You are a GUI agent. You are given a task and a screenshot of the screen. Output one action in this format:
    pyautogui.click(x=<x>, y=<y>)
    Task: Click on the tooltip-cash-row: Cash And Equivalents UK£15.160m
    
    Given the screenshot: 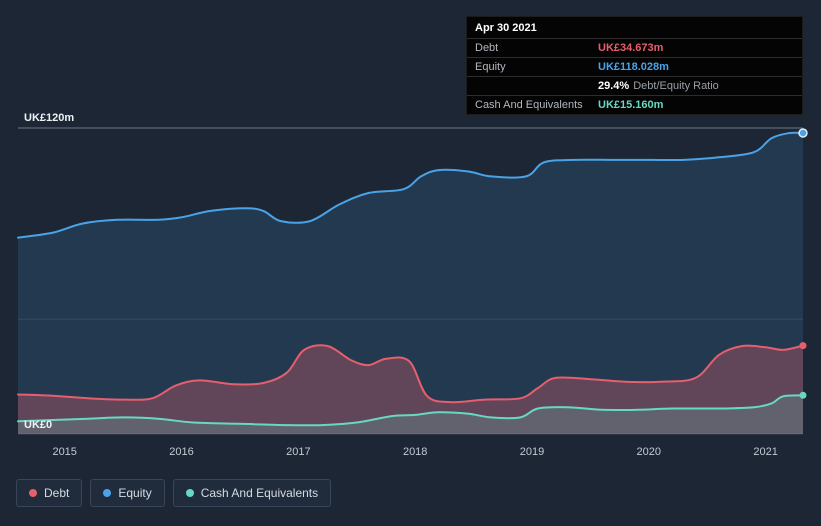 What is the action you would take?
    pyautogui.click(x=634, y=104)
    